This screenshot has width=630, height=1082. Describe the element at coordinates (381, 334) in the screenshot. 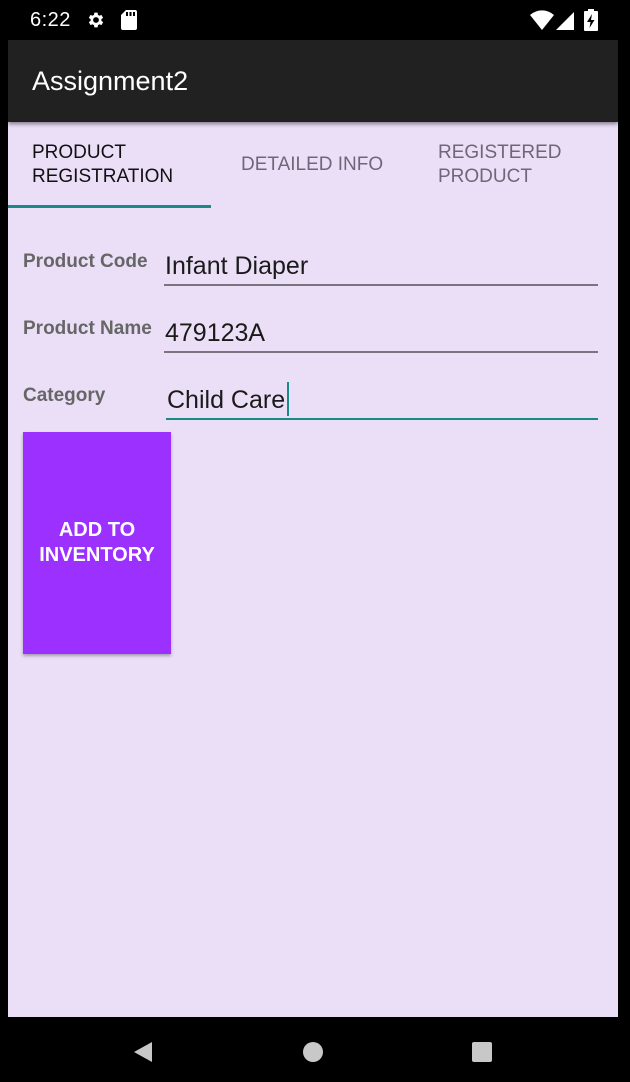

I see `product-name-input` at that location.